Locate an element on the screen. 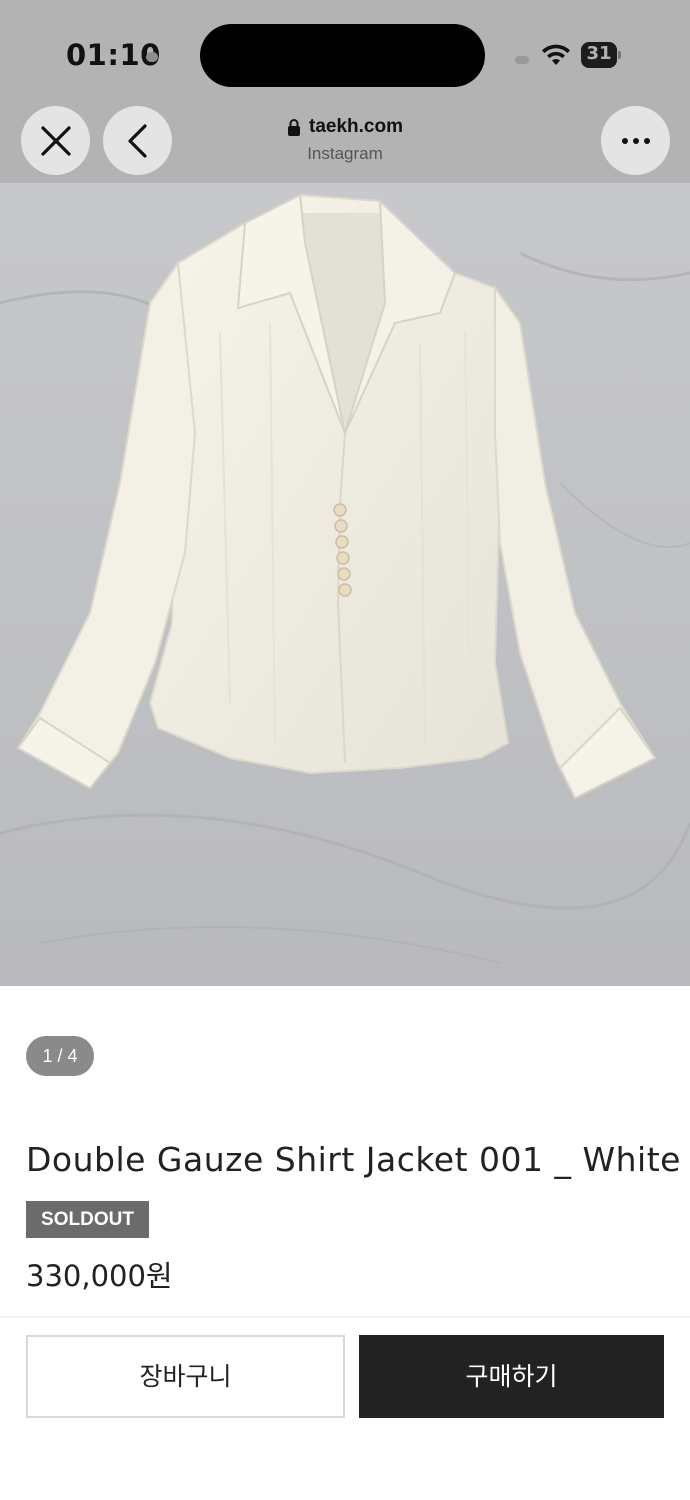 Image resolution: width=690 pixels, height=1500 pixels. battery-icon: 31 is located at coordinates (601, 55).